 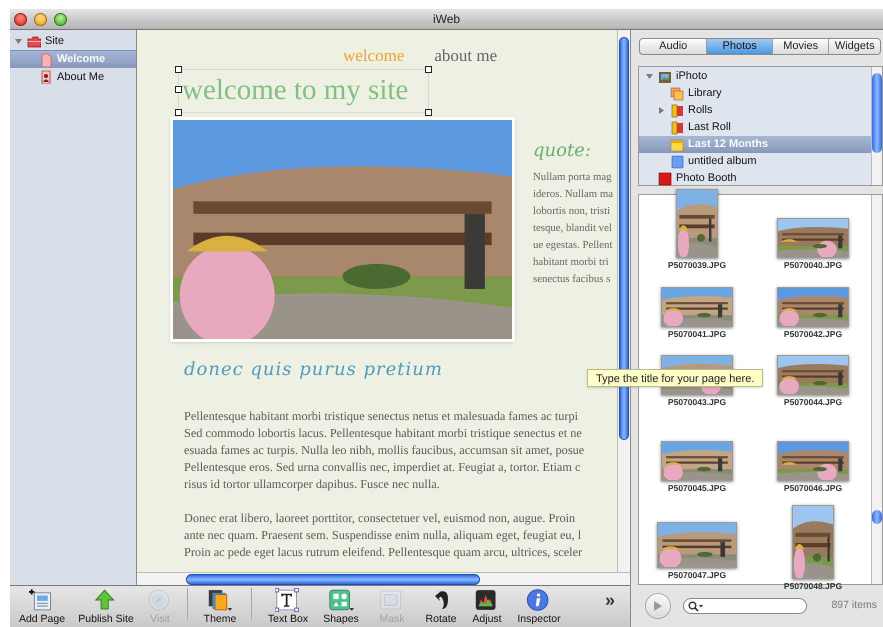 What do you see at coordinates (745, 606) in the screenshot?
I see `search-field` at bounding box center [745, 606].